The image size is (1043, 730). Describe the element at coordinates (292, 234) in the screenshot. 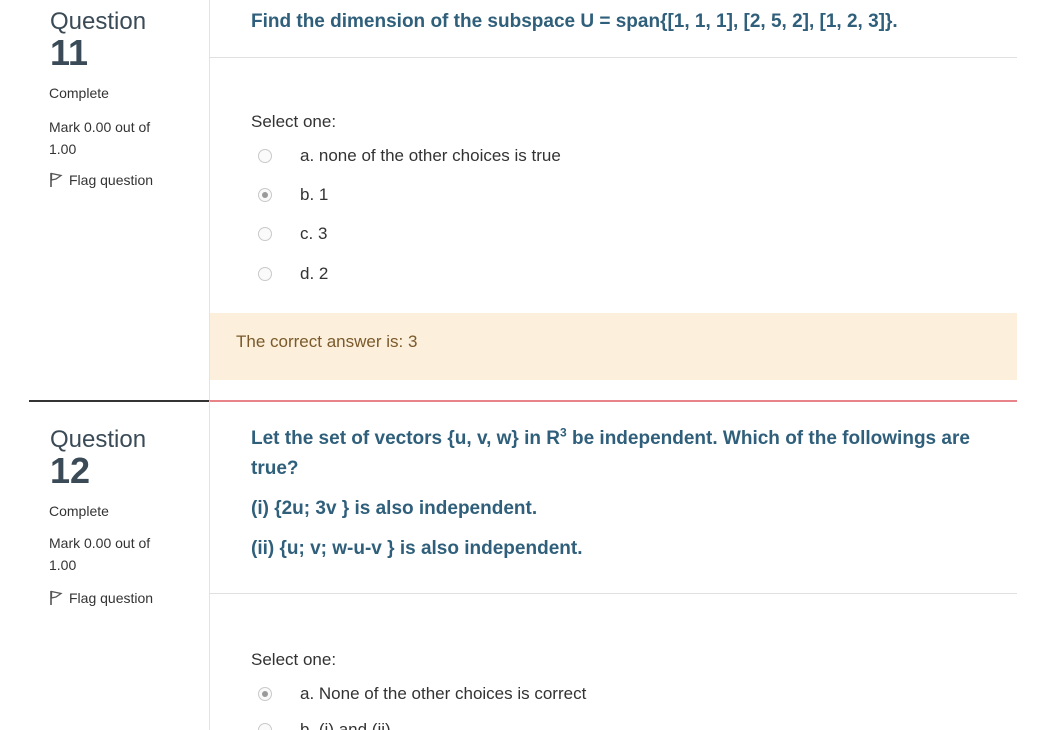

I see `option-c: c. 3` at that location.